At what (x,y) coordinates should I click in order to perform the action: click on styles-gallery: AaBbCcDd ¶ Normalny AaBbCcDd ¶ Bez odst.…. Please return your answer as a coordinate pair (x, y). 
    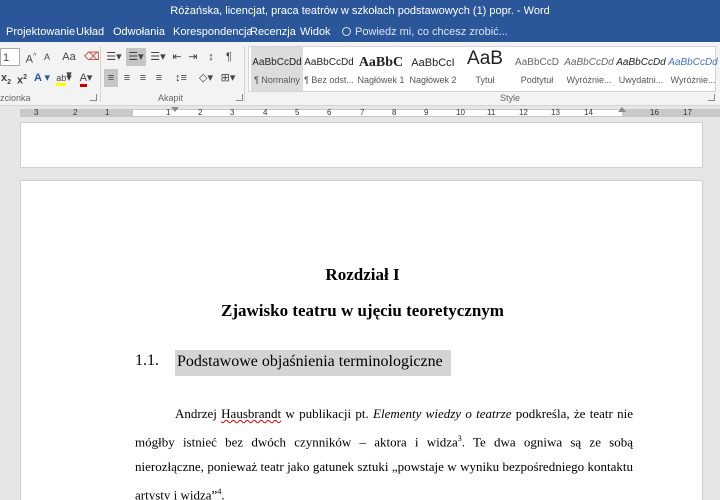
    Looking at the image, I should click on (483, 69).